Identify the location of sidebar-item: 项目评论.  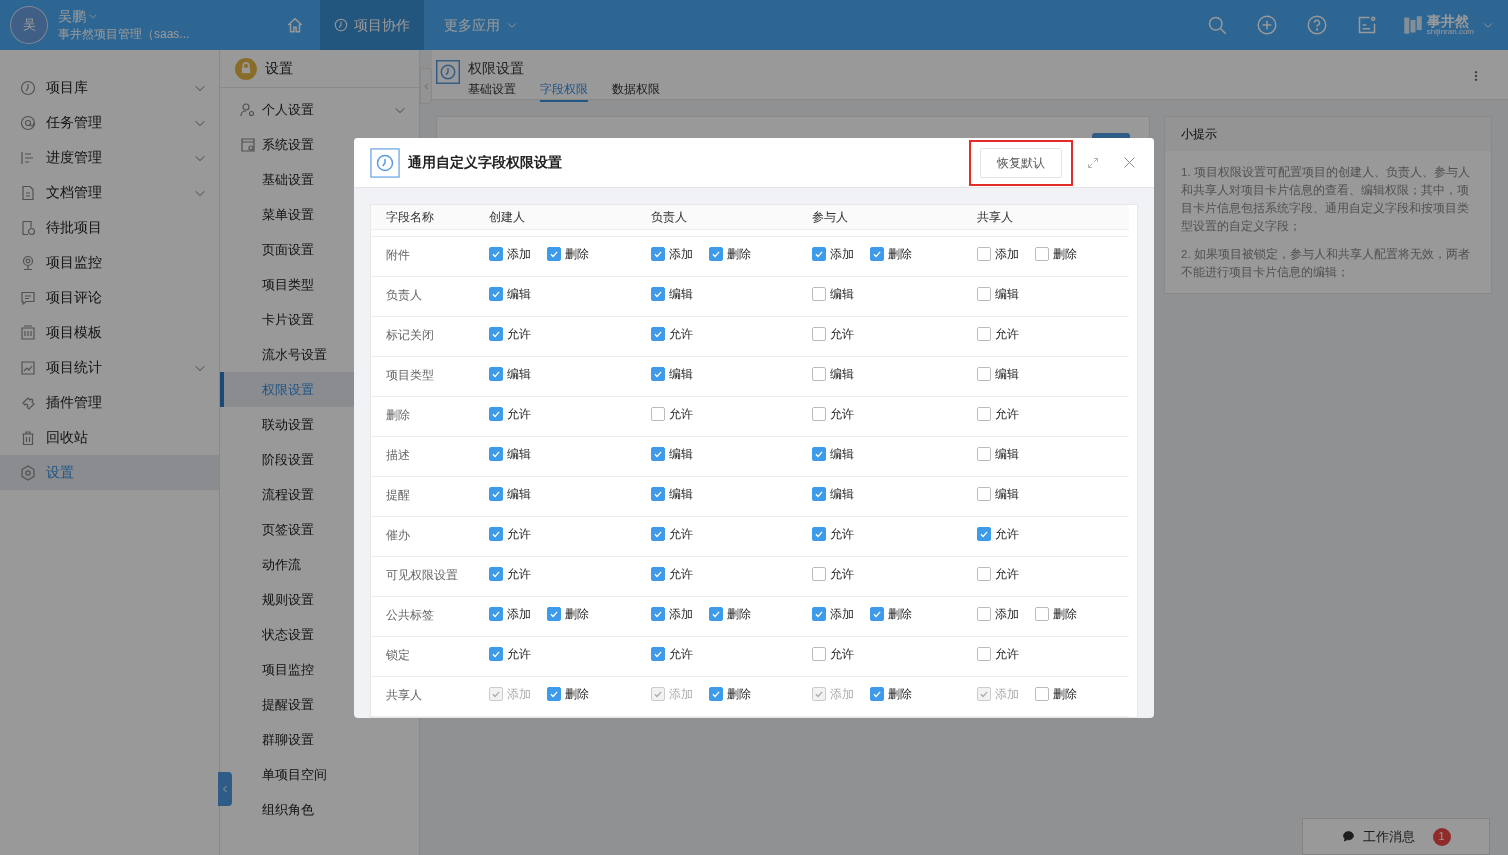
(109, 297).